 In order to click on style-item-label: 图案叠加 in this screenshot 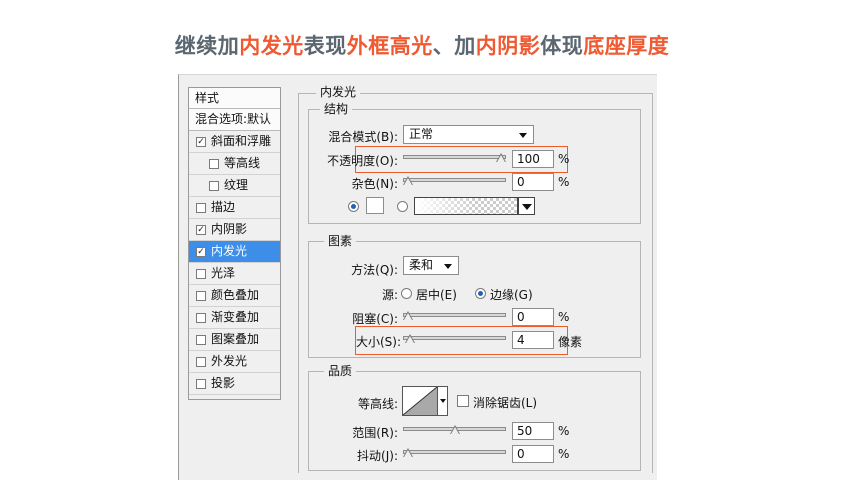, I will do `click(235, 339)`.